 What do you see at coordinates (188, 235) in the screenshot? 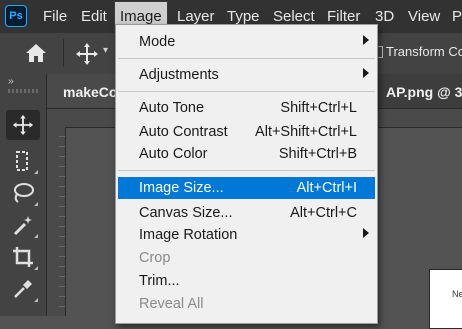
I see `menu-item-label: Image Rotation` at bounding box center [188, 235].